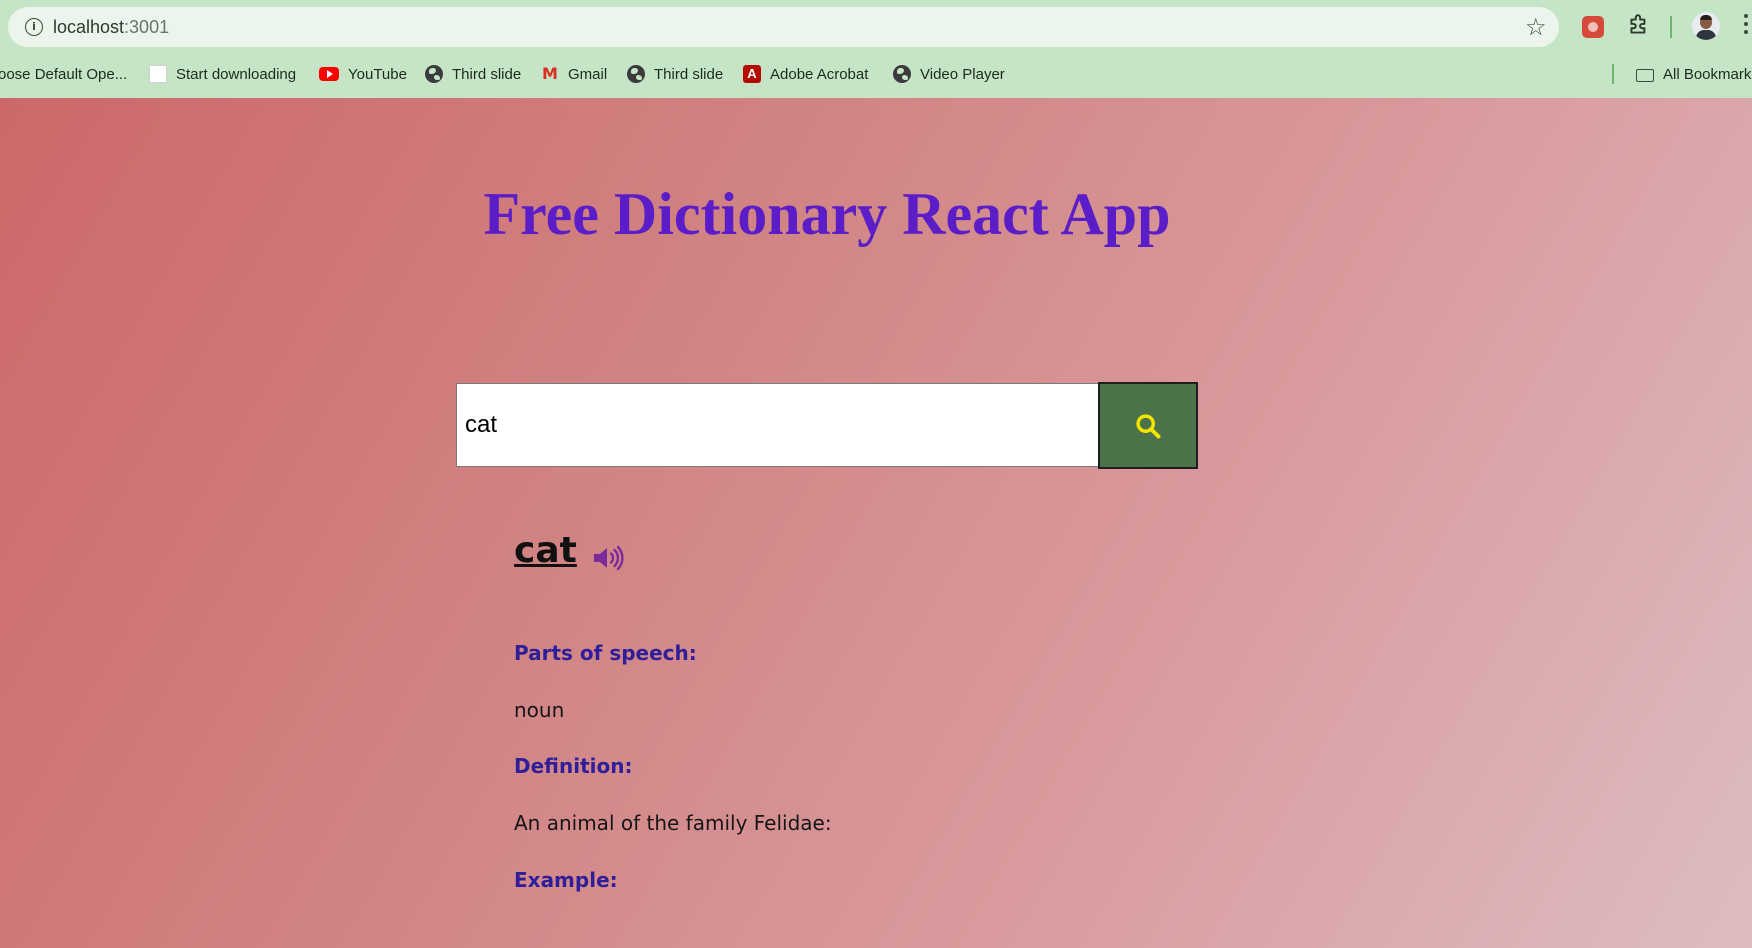  What do you see at coordinates (1645, 75) in the screenshot?
I see `folder-icon` at bounding box center [1645, 75].